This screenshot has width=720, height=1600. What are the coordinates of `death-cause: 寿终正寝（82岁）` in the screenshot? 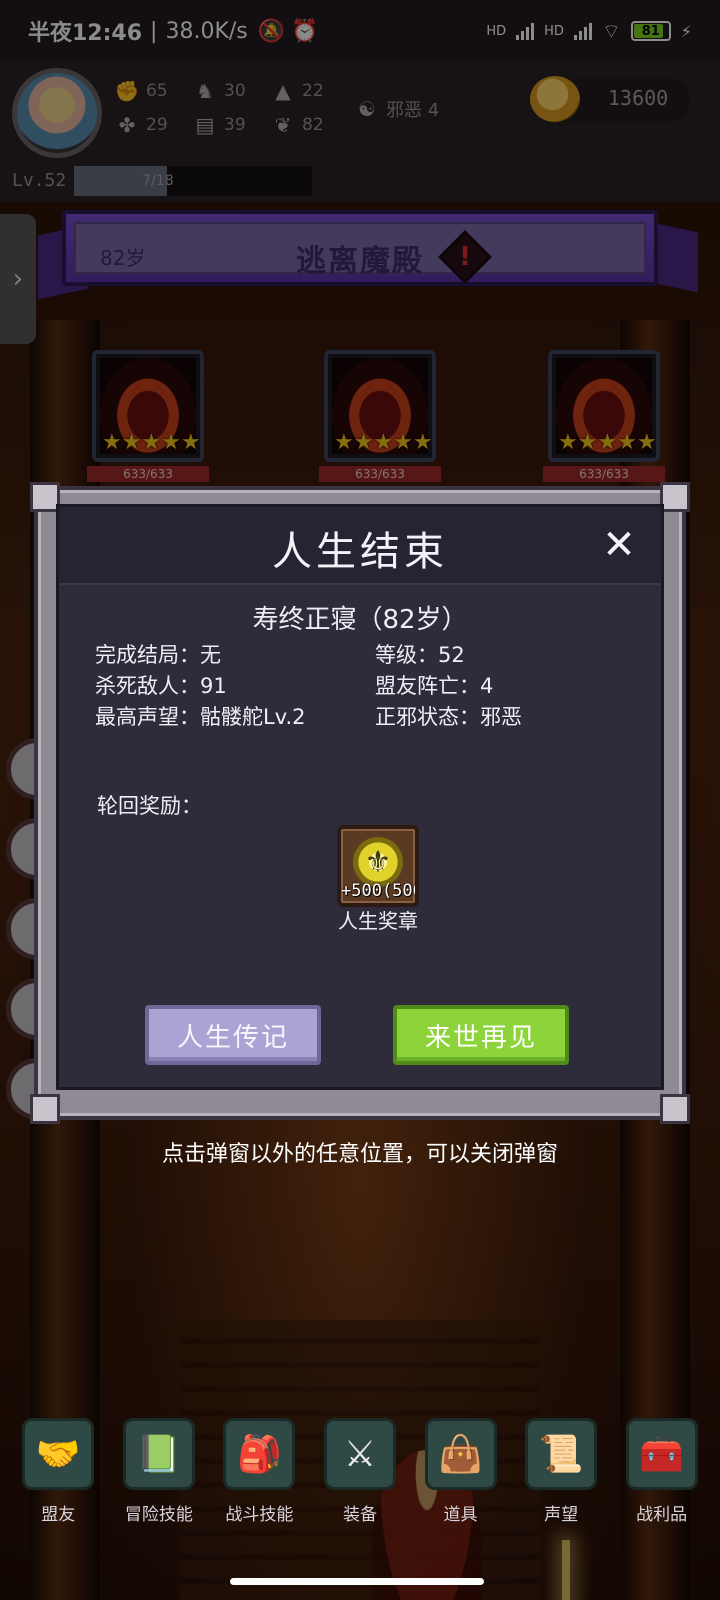 It's located at (360, 620).